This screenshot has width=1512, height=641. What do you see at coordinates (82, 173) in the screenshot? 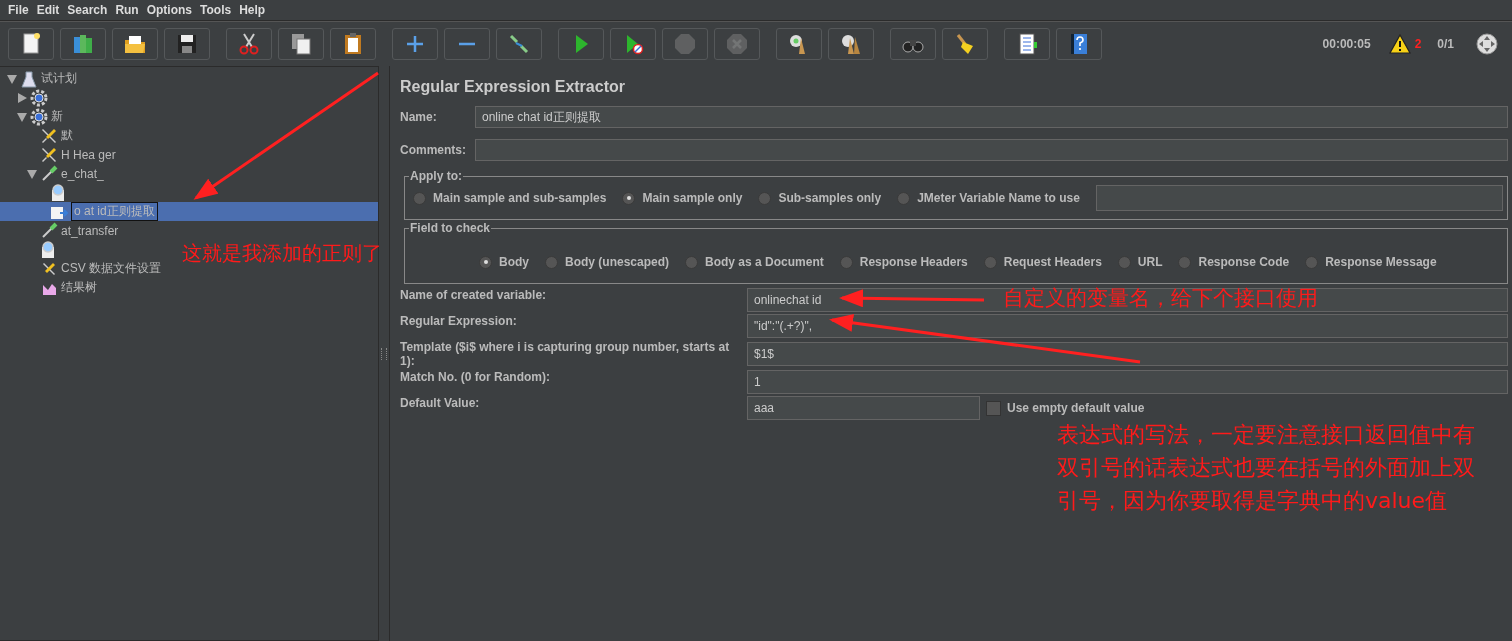
I see `node-label: e_chat_` at bounding box center [82, 173].